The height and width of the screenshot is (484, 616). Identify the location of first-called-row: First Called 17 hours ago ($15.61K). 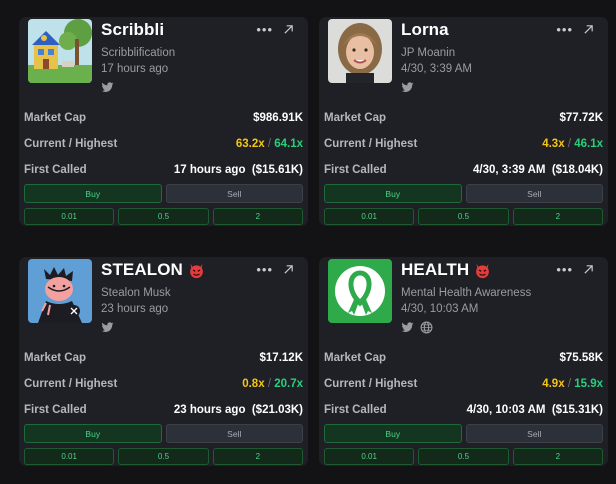
(163, 170).